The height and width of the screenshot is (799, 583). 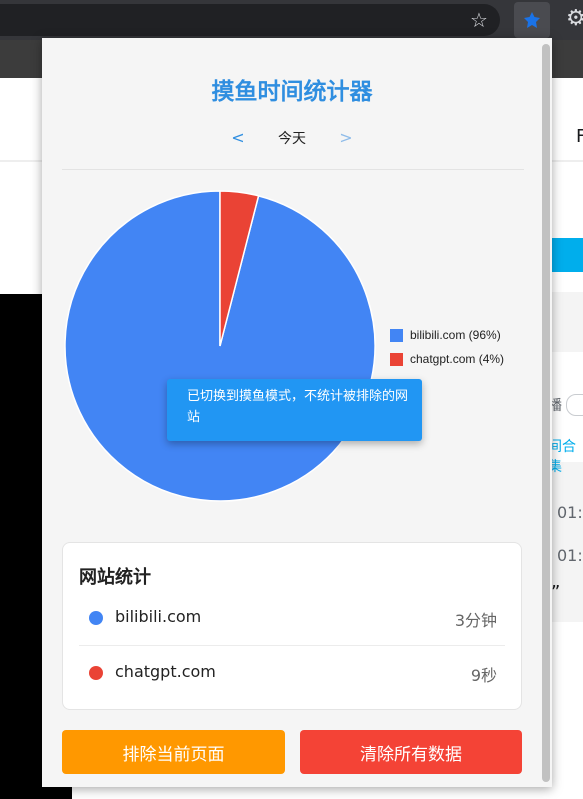 I want to click on site-row: chatgpt.com 9秒, so click(x=292, y=673).